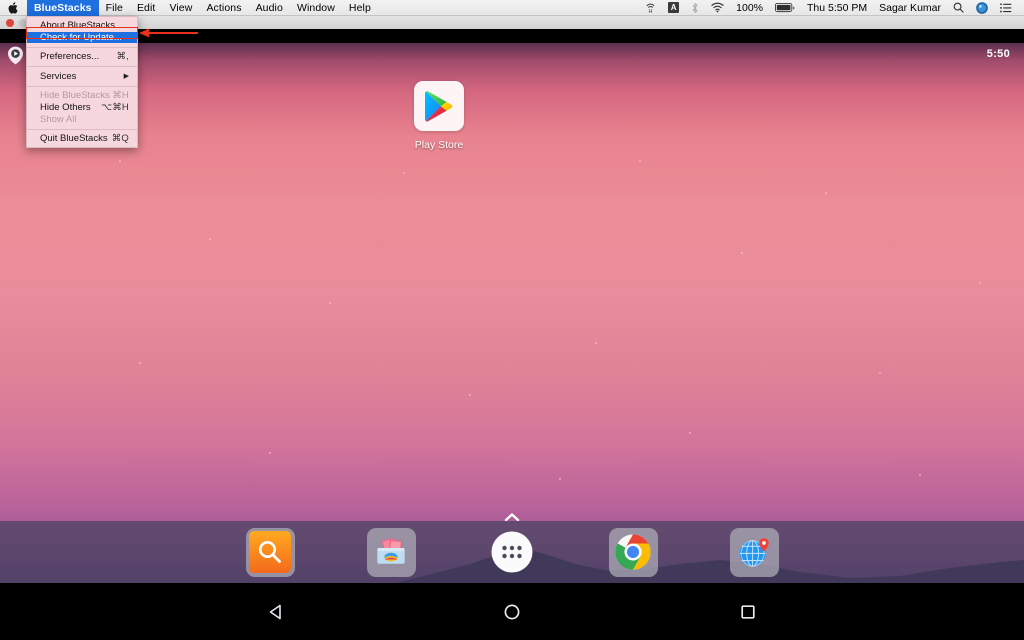 The image size is (1024, 640). Describe the element at coordinates (982, 8) in the screenshot. I see `siri-icon` at that location.